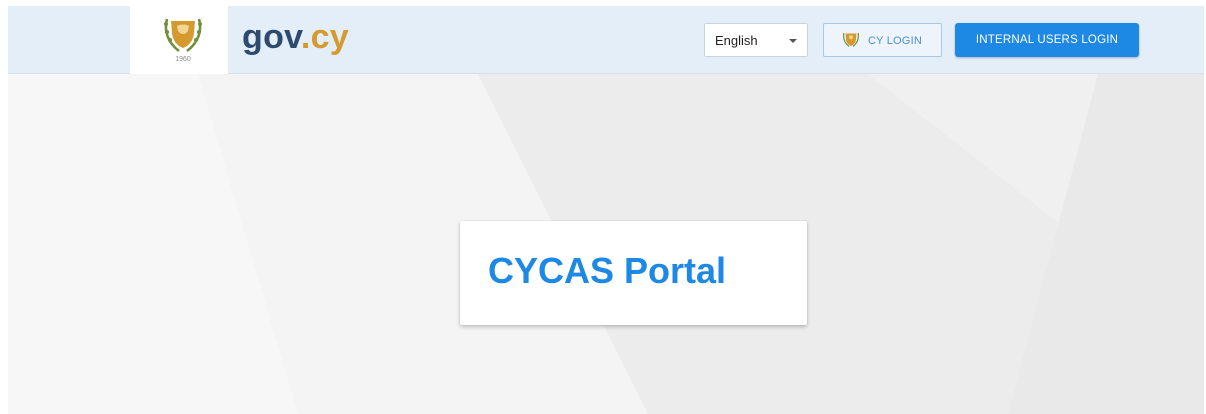 The width and height of the screenshot is (1206, 414). What do you see at coordinates (271, 37) in the screenshot?
I see `brand-prefix: gov` at bounding box center [271, 37].